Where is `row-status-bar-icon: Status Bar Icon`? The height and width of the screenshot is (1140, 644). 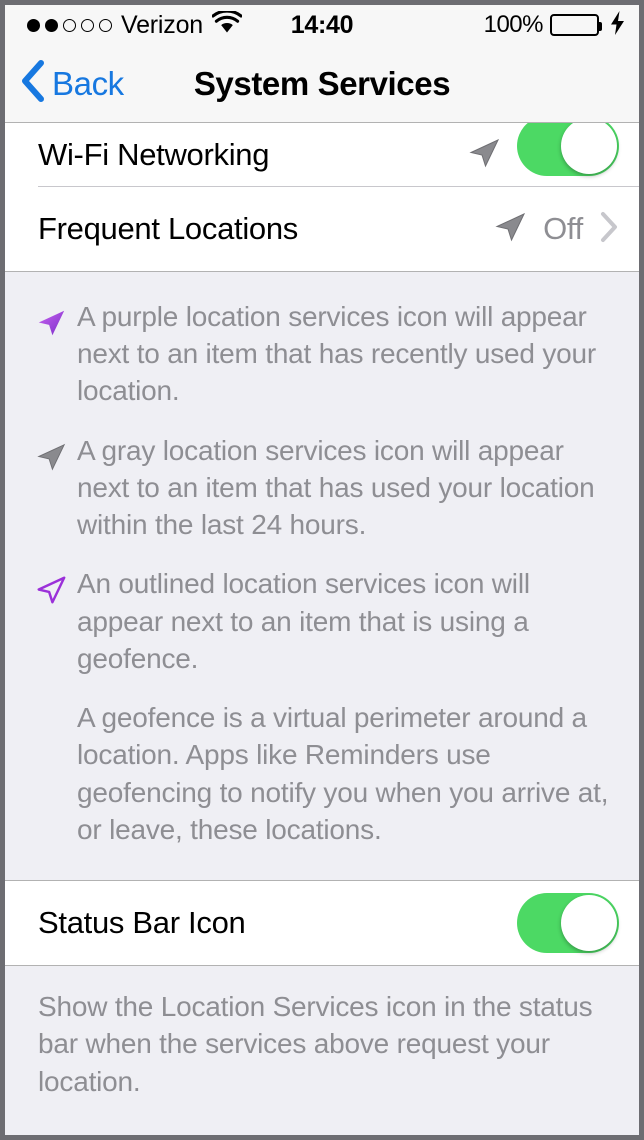
row-status-bar-icon: Status Bar Icon is located at coordinates (322, 923).